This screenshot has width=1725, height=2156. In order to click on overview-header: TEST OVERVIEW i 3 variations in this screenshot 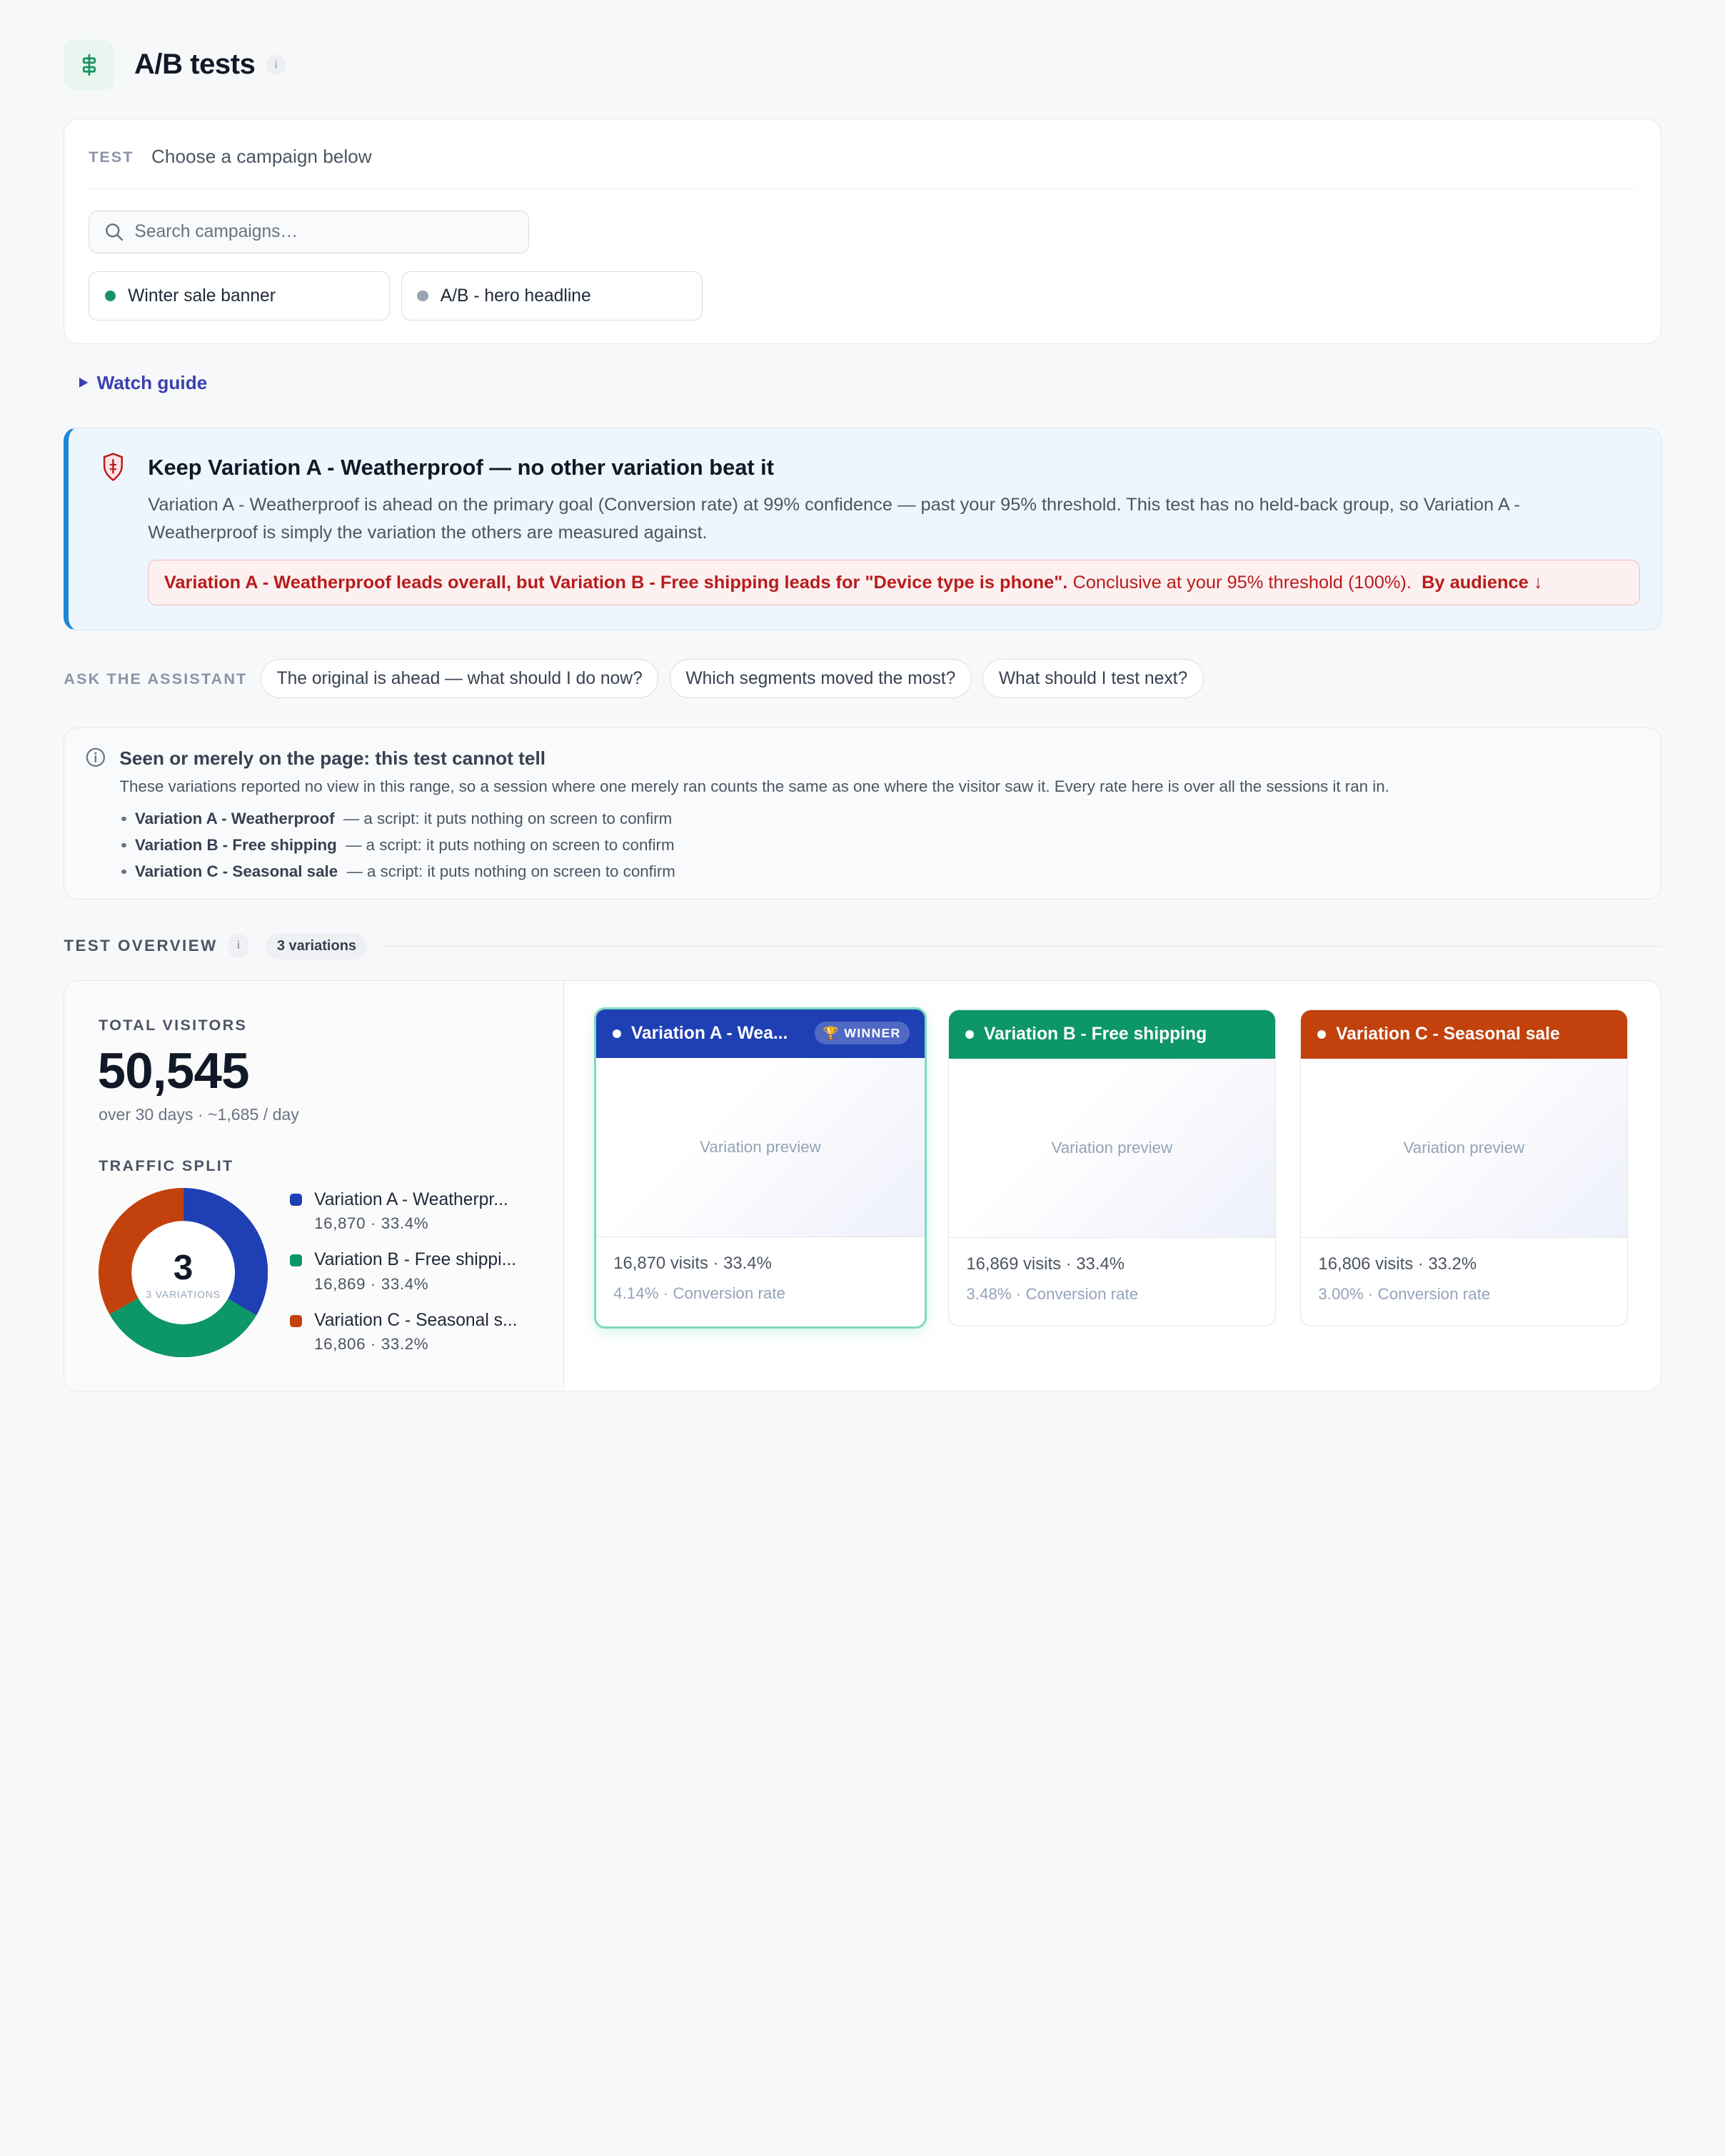, I will do `click(862, 946)`.